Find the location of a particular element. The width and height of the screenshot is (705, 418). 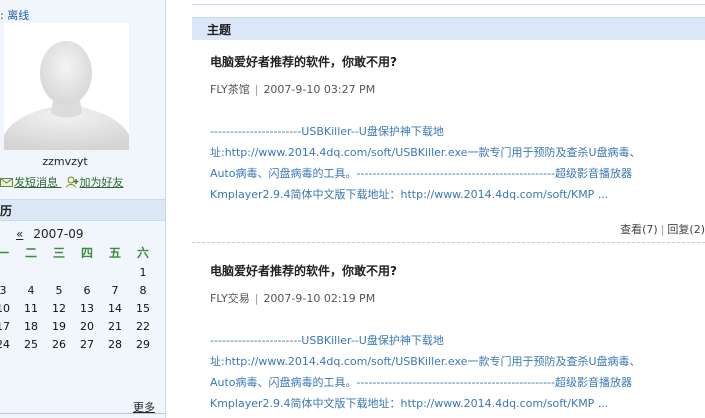

calendar-week-row: 171819202122 is located at coordinates (82, 328).